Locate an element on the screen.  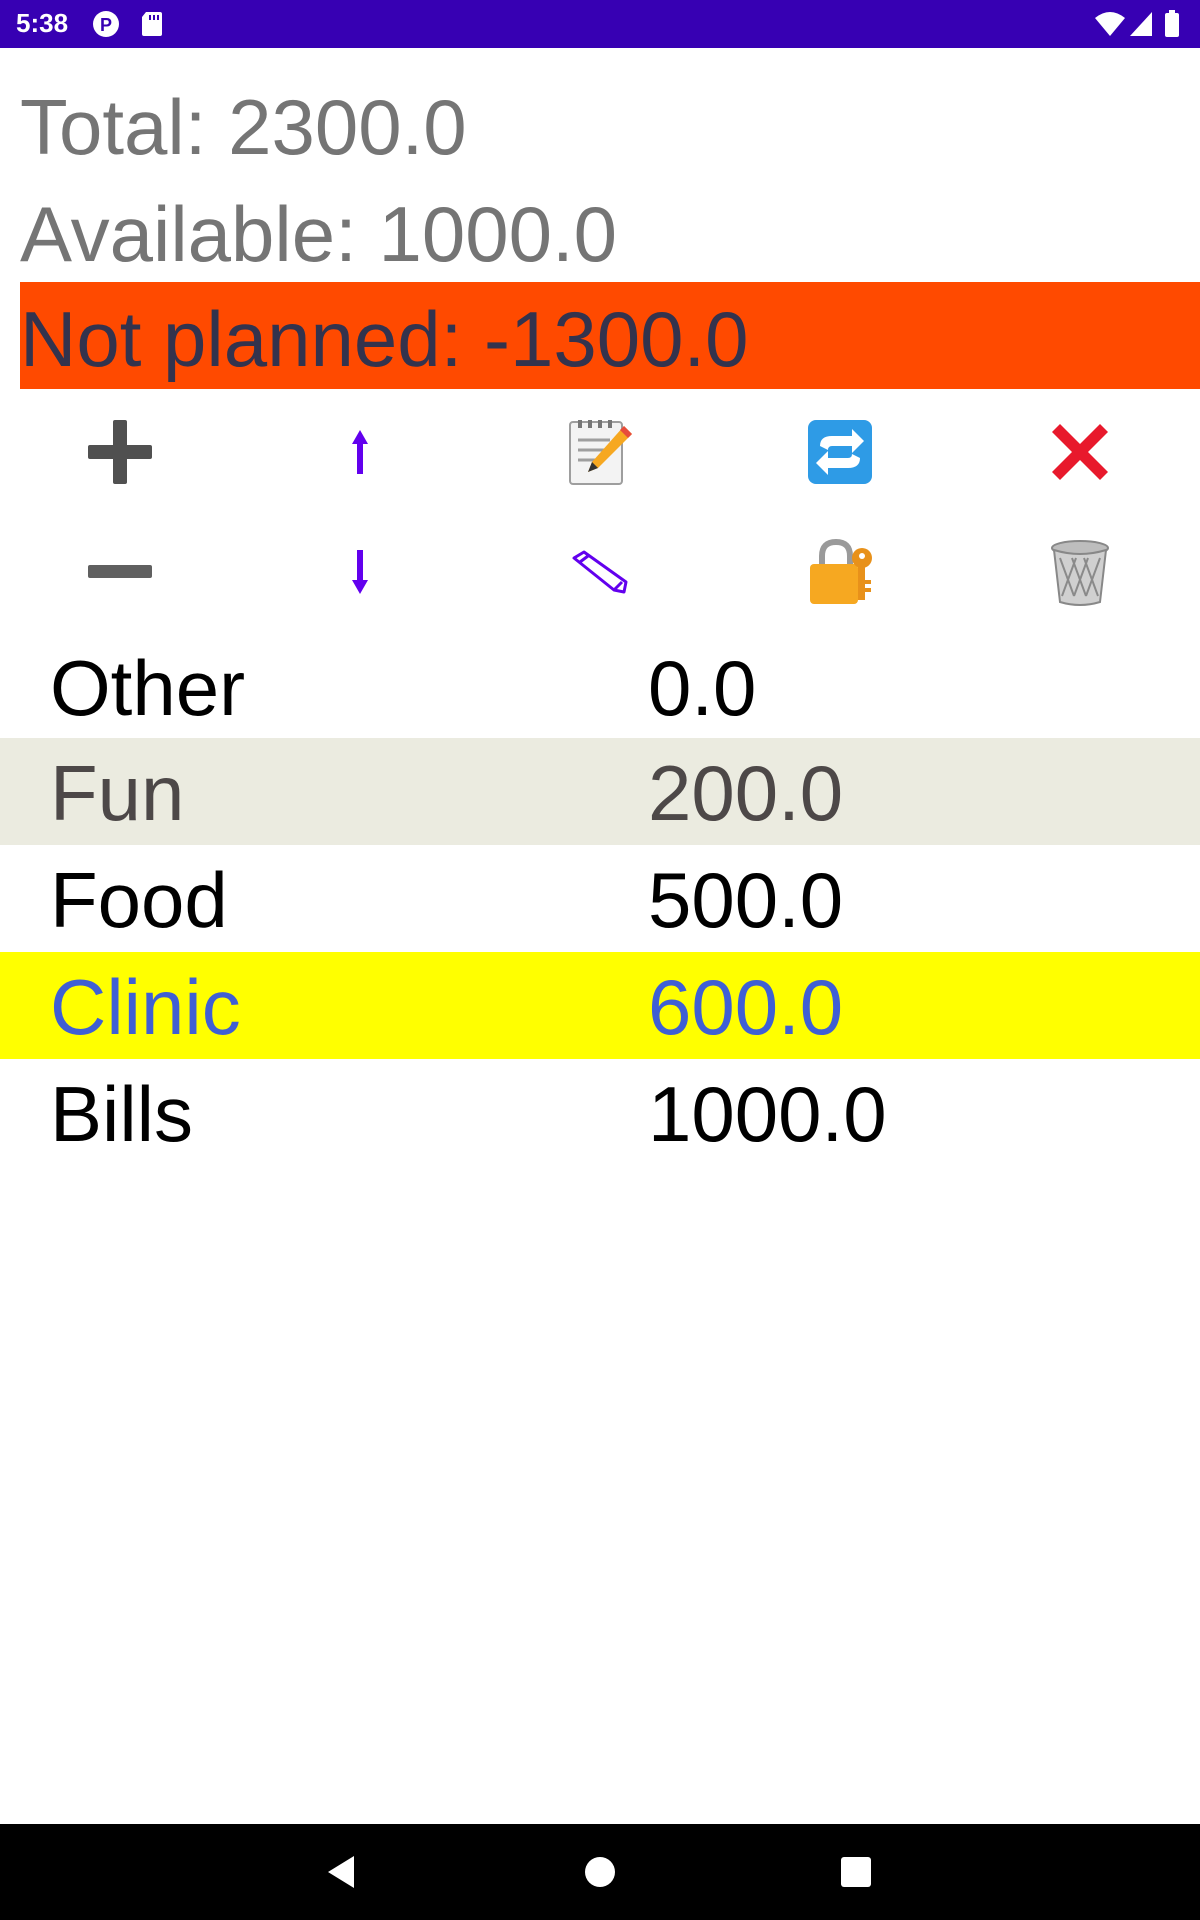
lock-with-key-icon is located at coordinates (841, 571).